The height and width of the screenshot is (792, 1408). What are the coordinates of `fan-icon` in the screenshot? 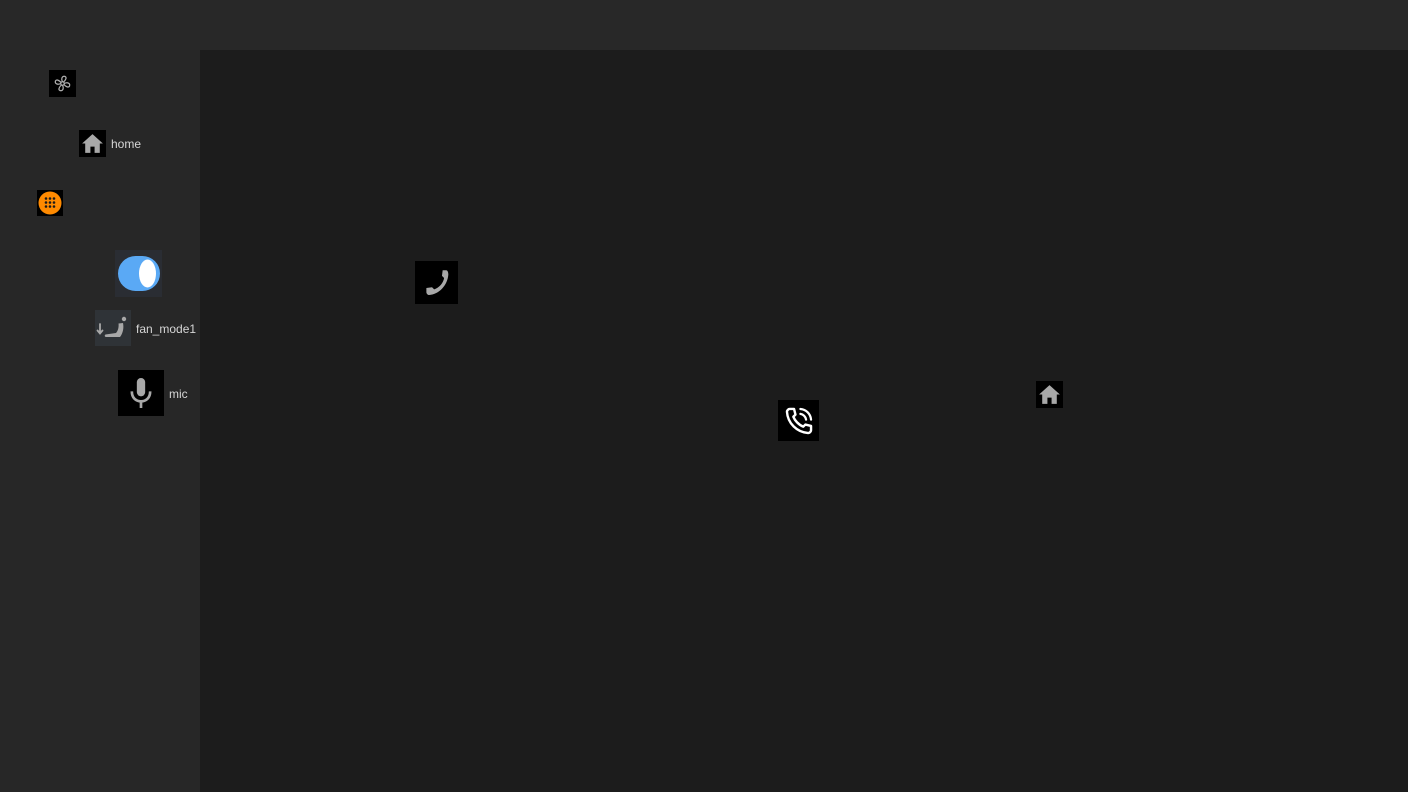 It's located at (62, 83).